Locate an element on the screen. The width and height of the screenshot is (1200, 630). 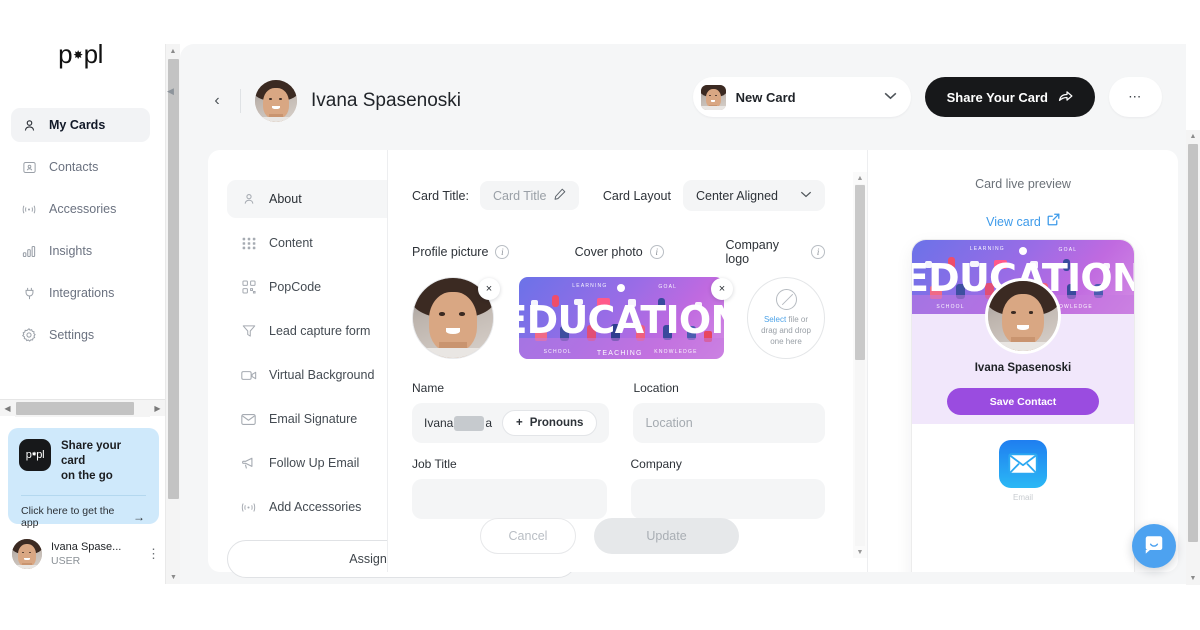
sidebar-item-label: Integrations is located at coordinates (82, 293).